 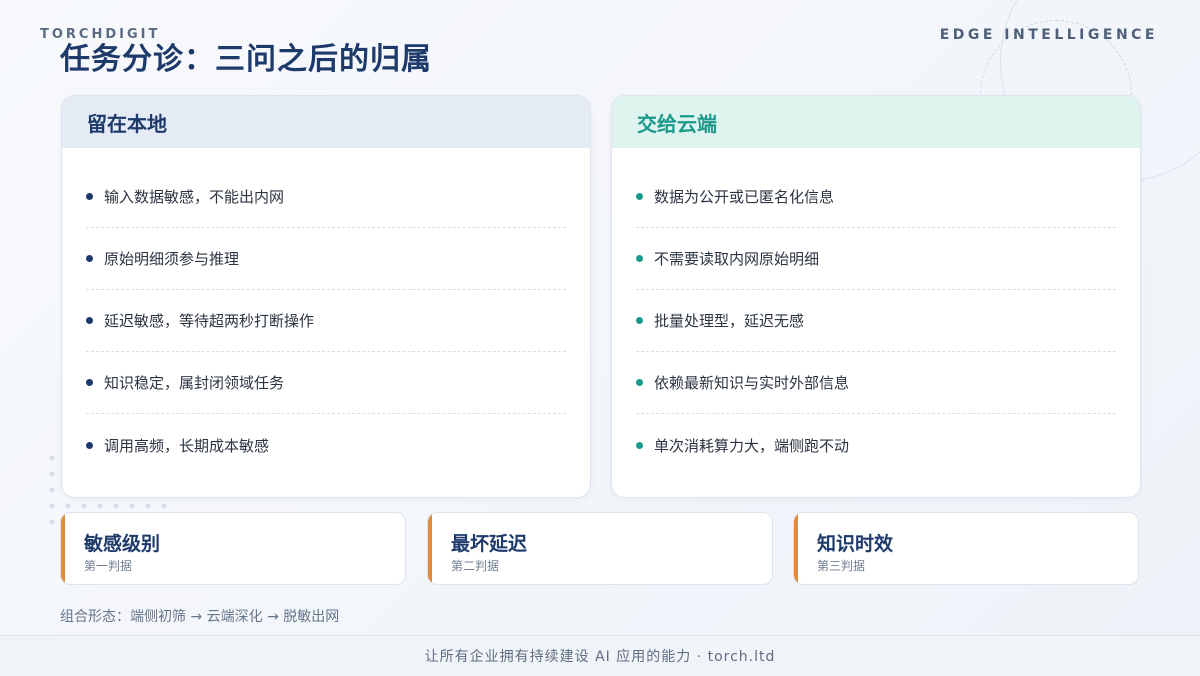 I want to click on list-item: 不需要读取内网原始明细, so click(x=876, y=259).